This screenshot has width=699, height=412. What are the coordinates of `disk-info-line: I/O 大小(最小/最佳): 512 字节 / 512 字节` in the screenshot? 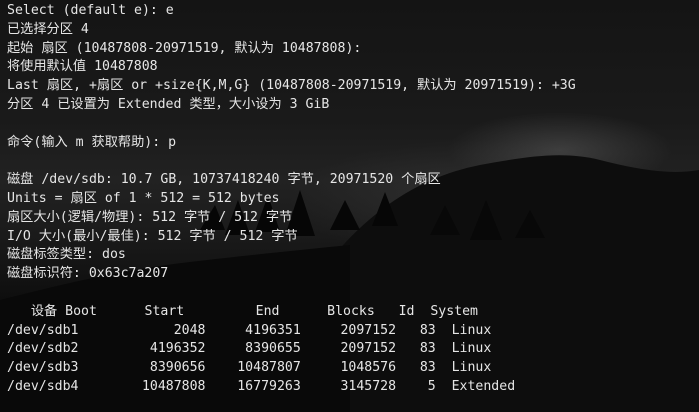 It's located at (152, 236).